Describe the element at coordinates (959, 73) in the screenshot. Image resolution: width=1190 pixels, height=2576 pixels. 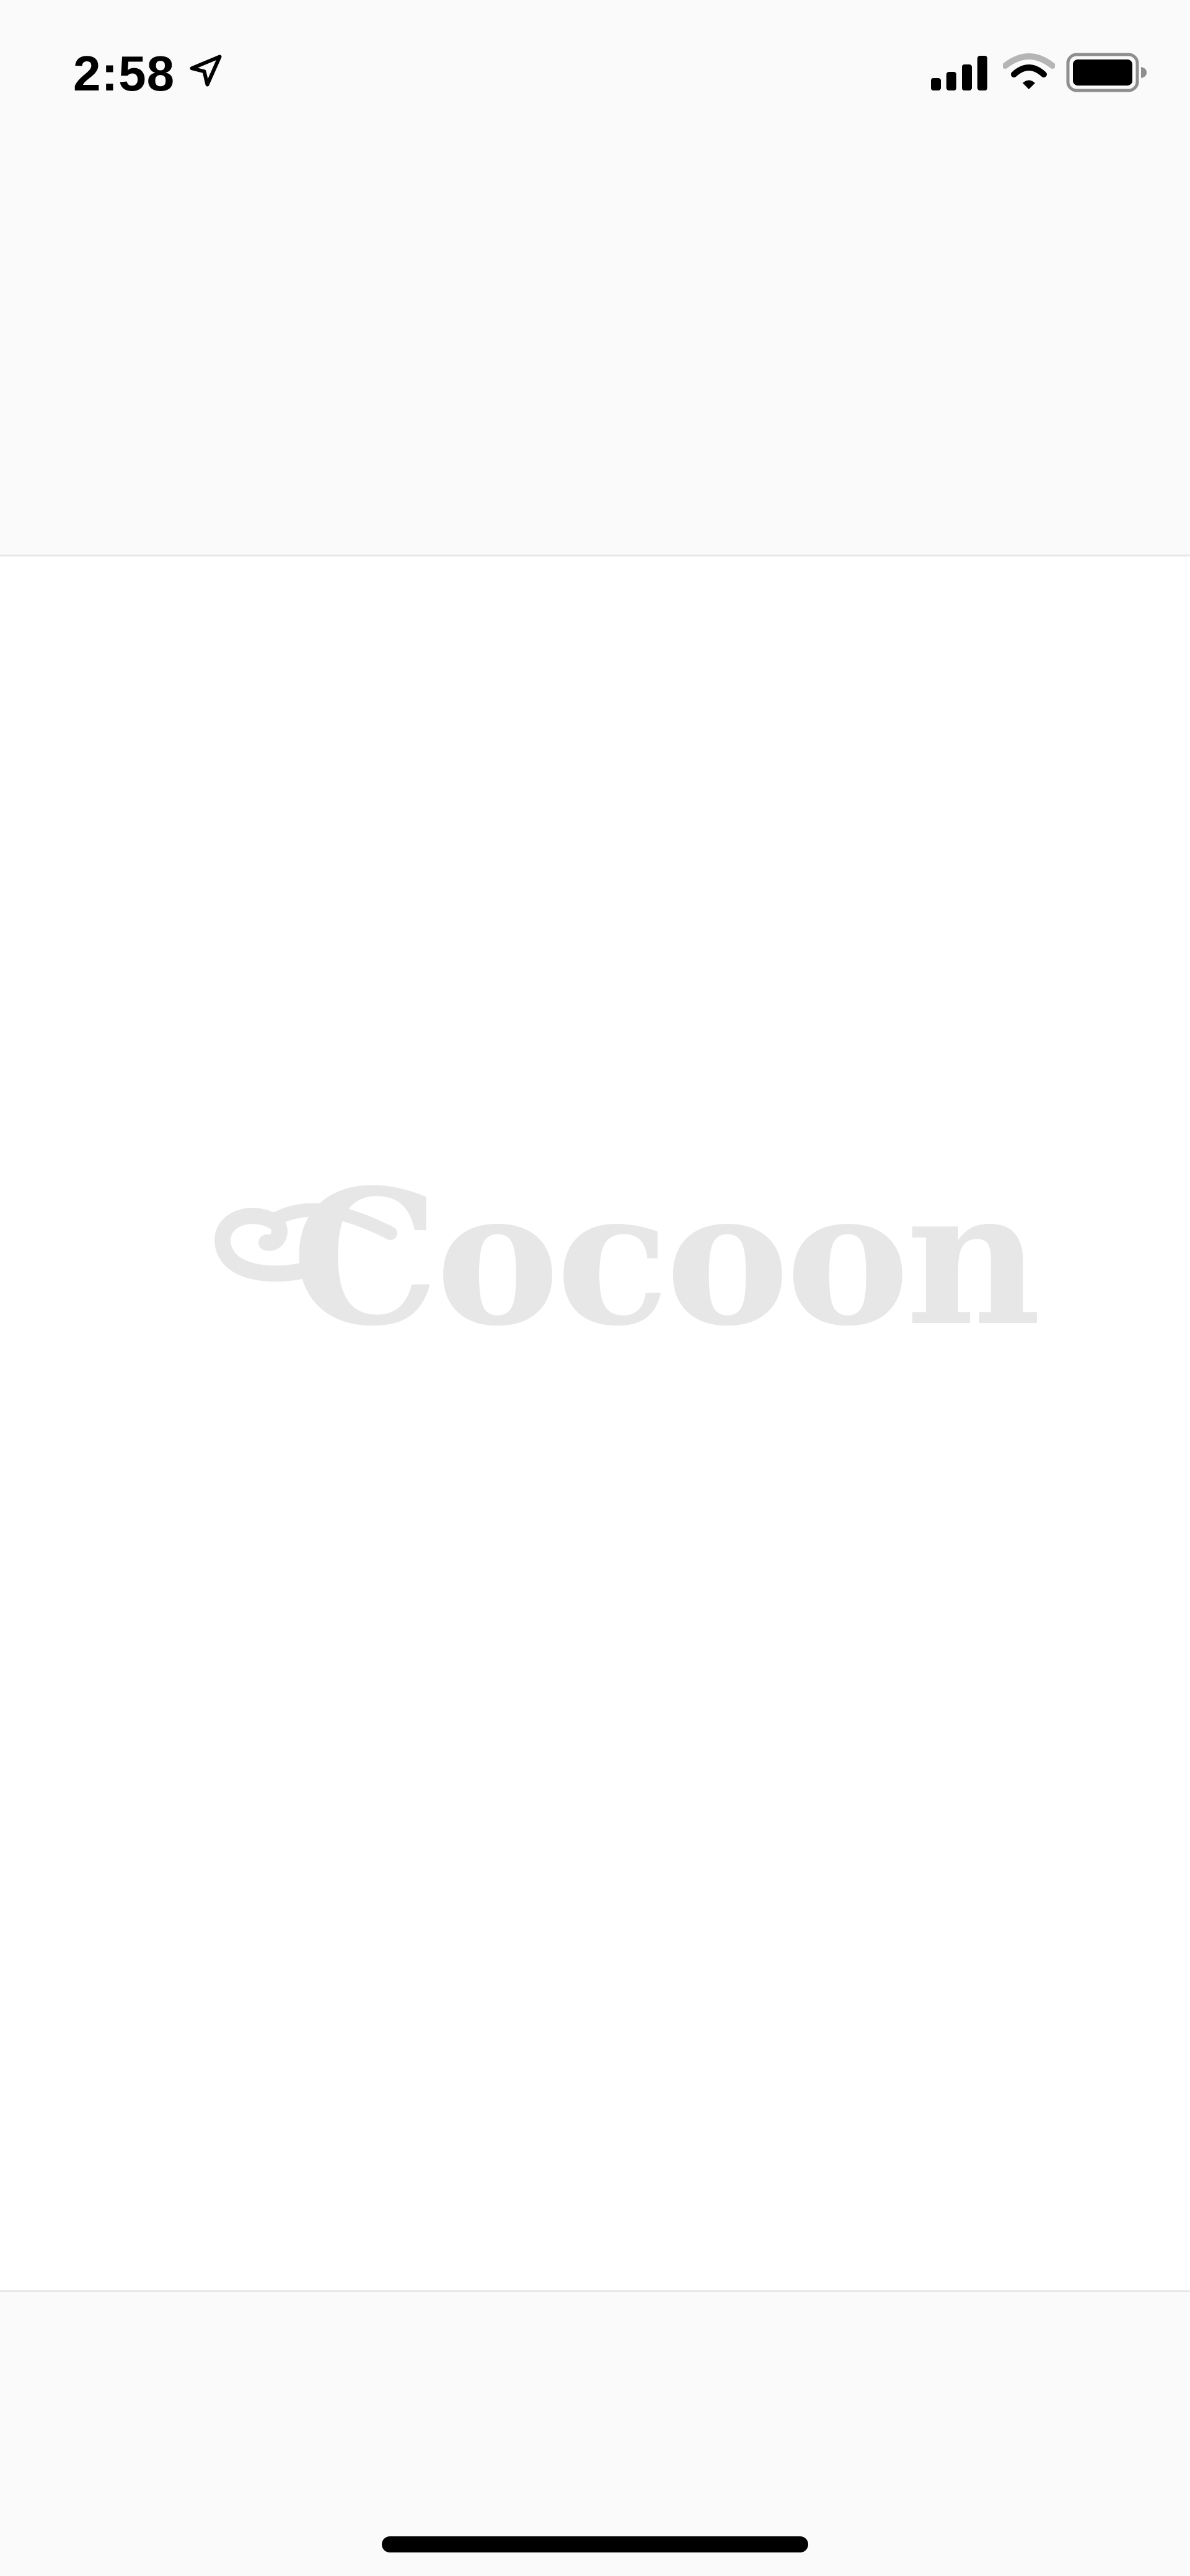
I see `cellular-signal-icon` at that location.